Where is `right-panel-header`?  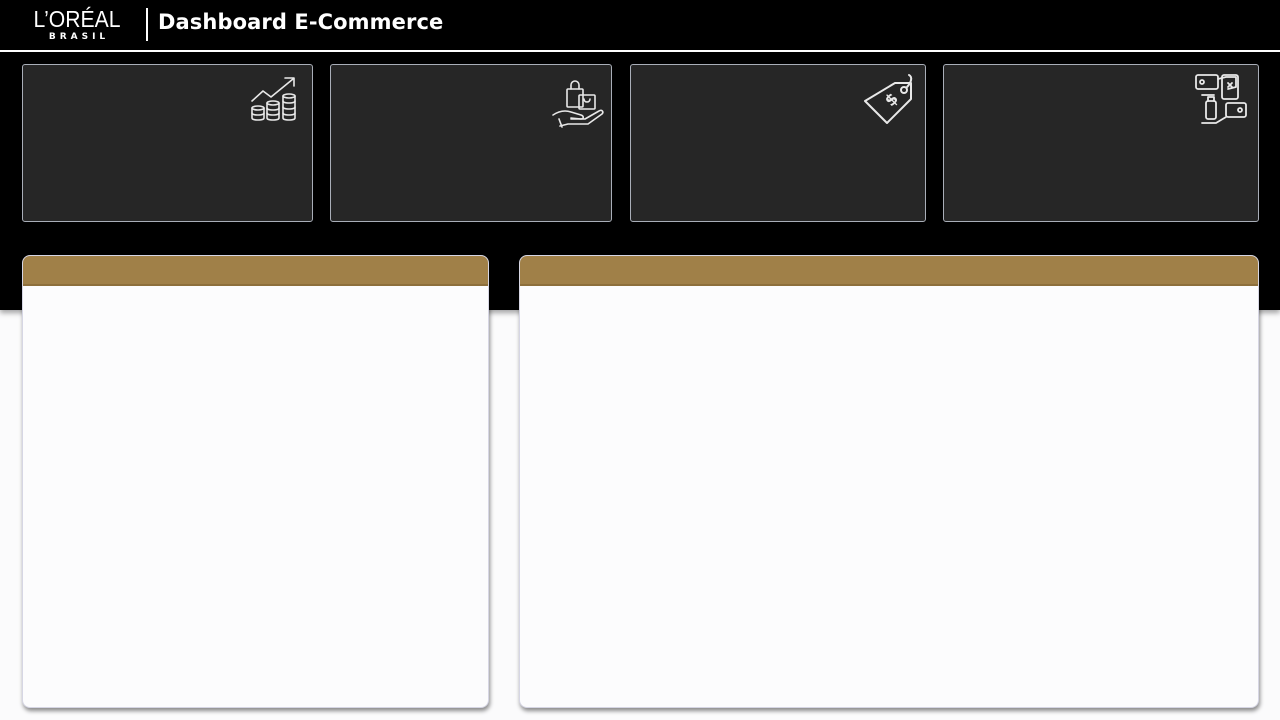
right-panel-header is located at coordinates (889, 271).